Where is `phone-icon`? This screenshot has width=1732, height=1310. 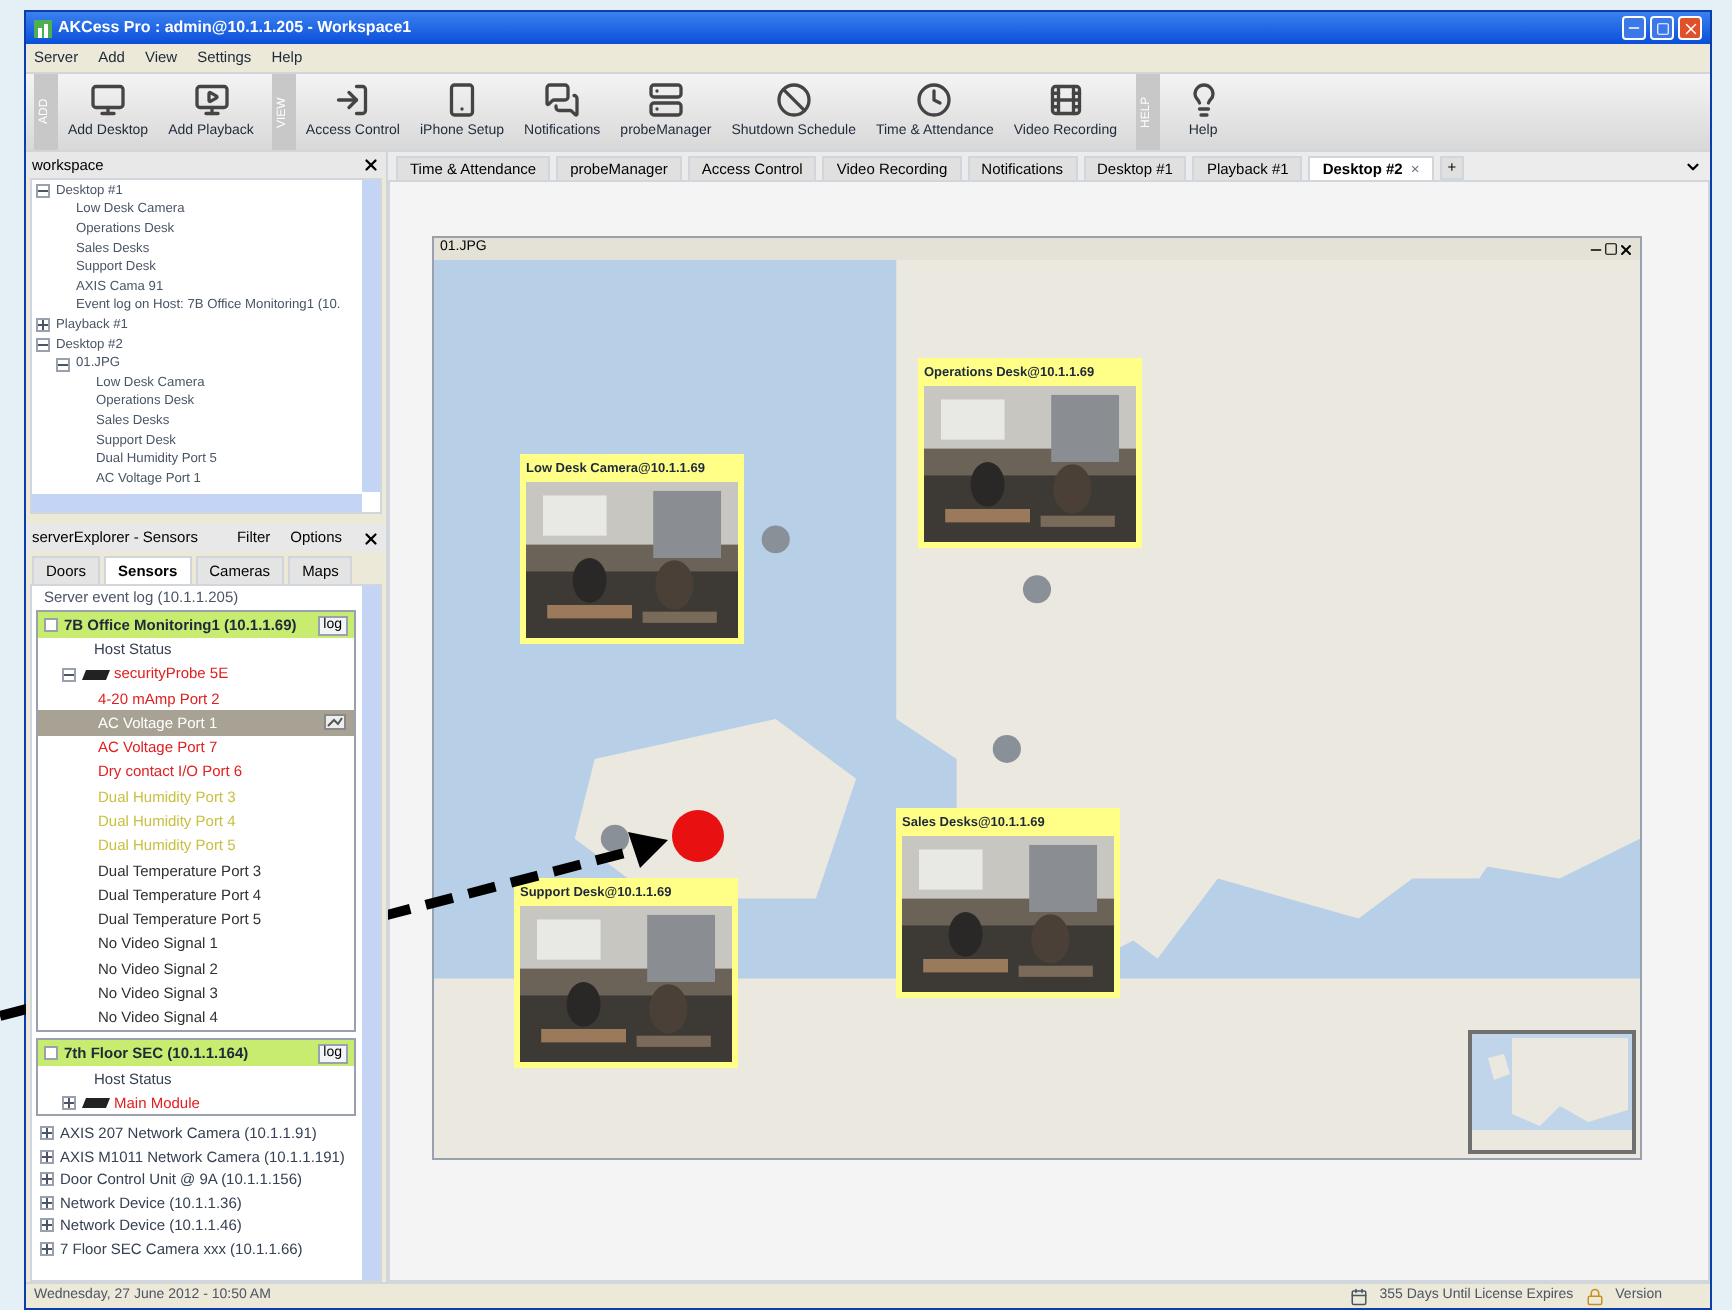 phone-icon is located at coordinates (462, 99).